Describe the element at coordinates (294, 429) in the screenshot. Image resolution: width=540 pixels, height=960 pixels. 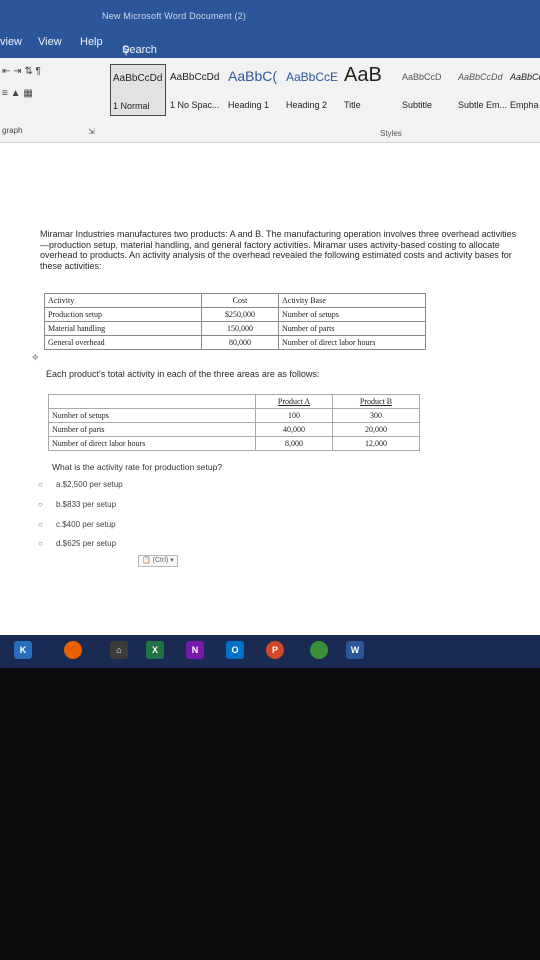
I see `table-cell: 40,000` at that location.